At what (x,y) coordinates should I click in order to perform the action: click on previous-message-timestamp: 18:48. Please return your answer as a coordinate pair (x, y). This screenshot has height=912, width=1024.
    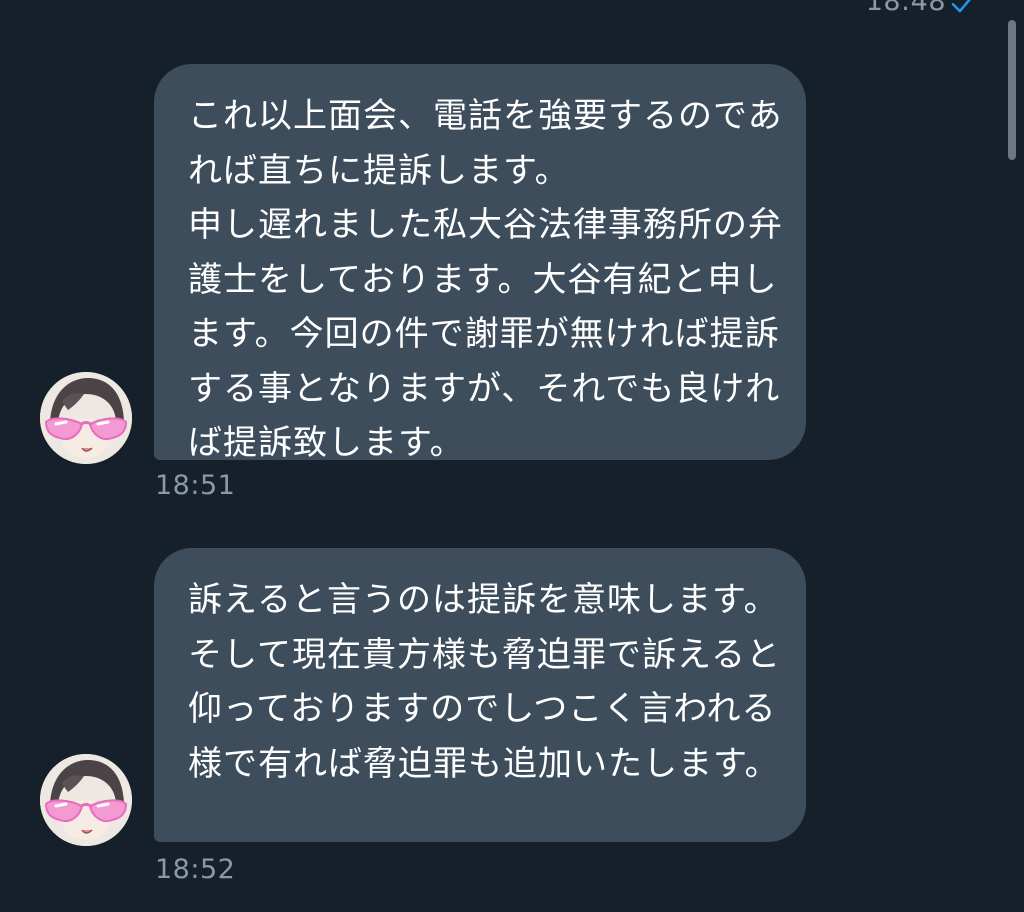
    Looking at the image, I should click on (905, 8).